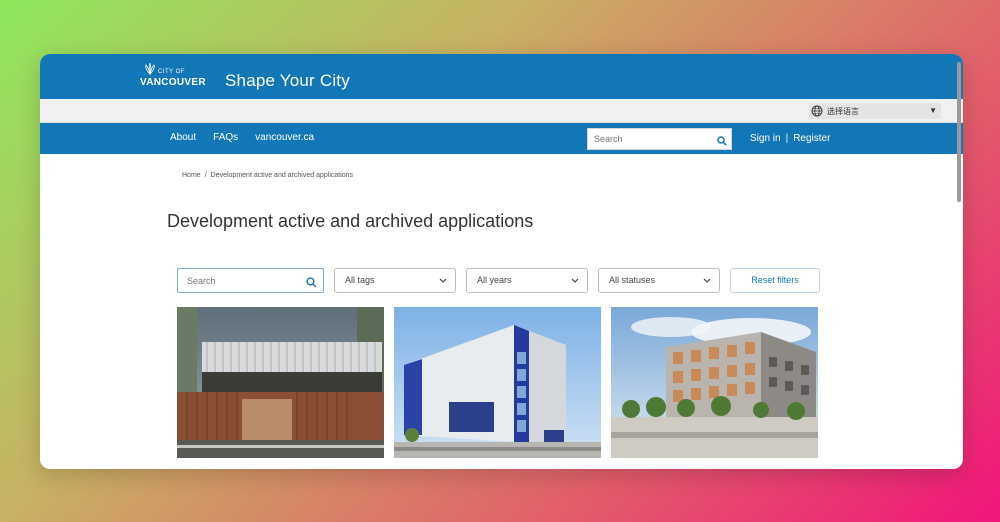 Image resolution: width=1000 pixels, height=522 pixels. Describe the element at coordinates (875, 111) in the screenshot. I see `language-select: 选择语言 ▼` at that location.